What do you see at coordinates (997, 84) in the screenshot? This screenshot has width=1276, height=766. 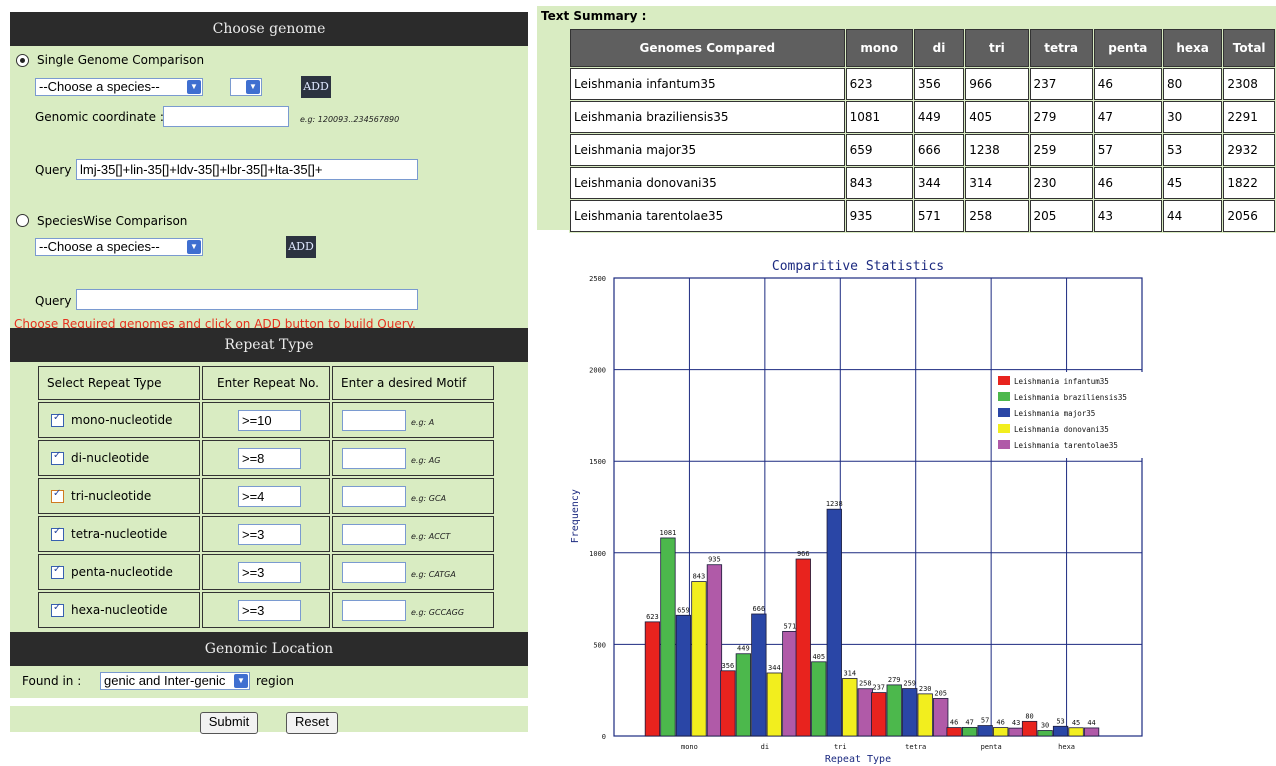 I see `summary-value-cell: 966` at bounding box center [997, 84].